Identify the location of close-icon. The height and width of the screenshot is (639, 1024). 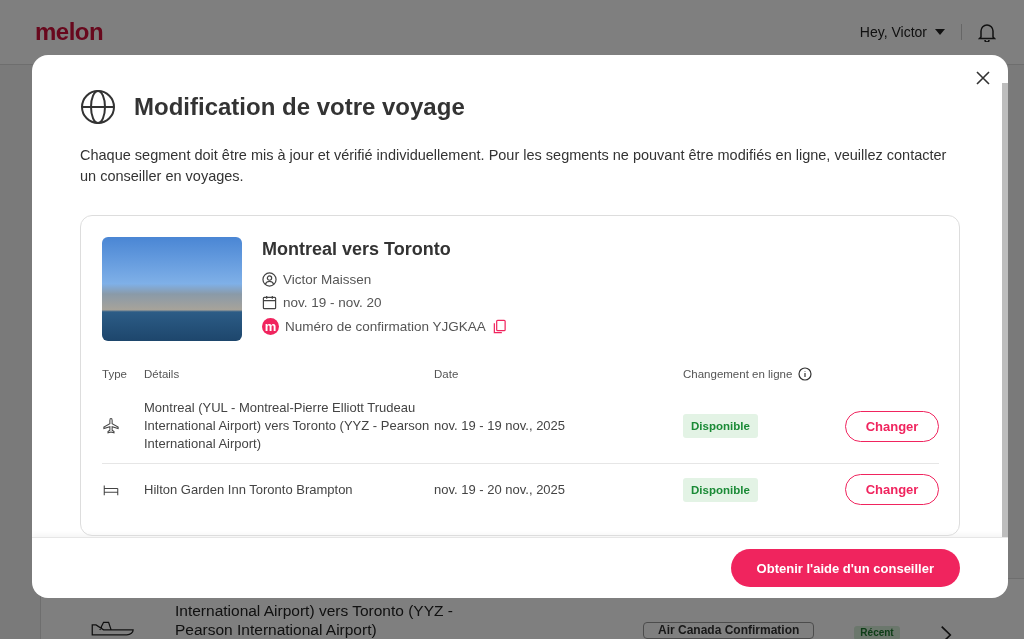
(983, 78).